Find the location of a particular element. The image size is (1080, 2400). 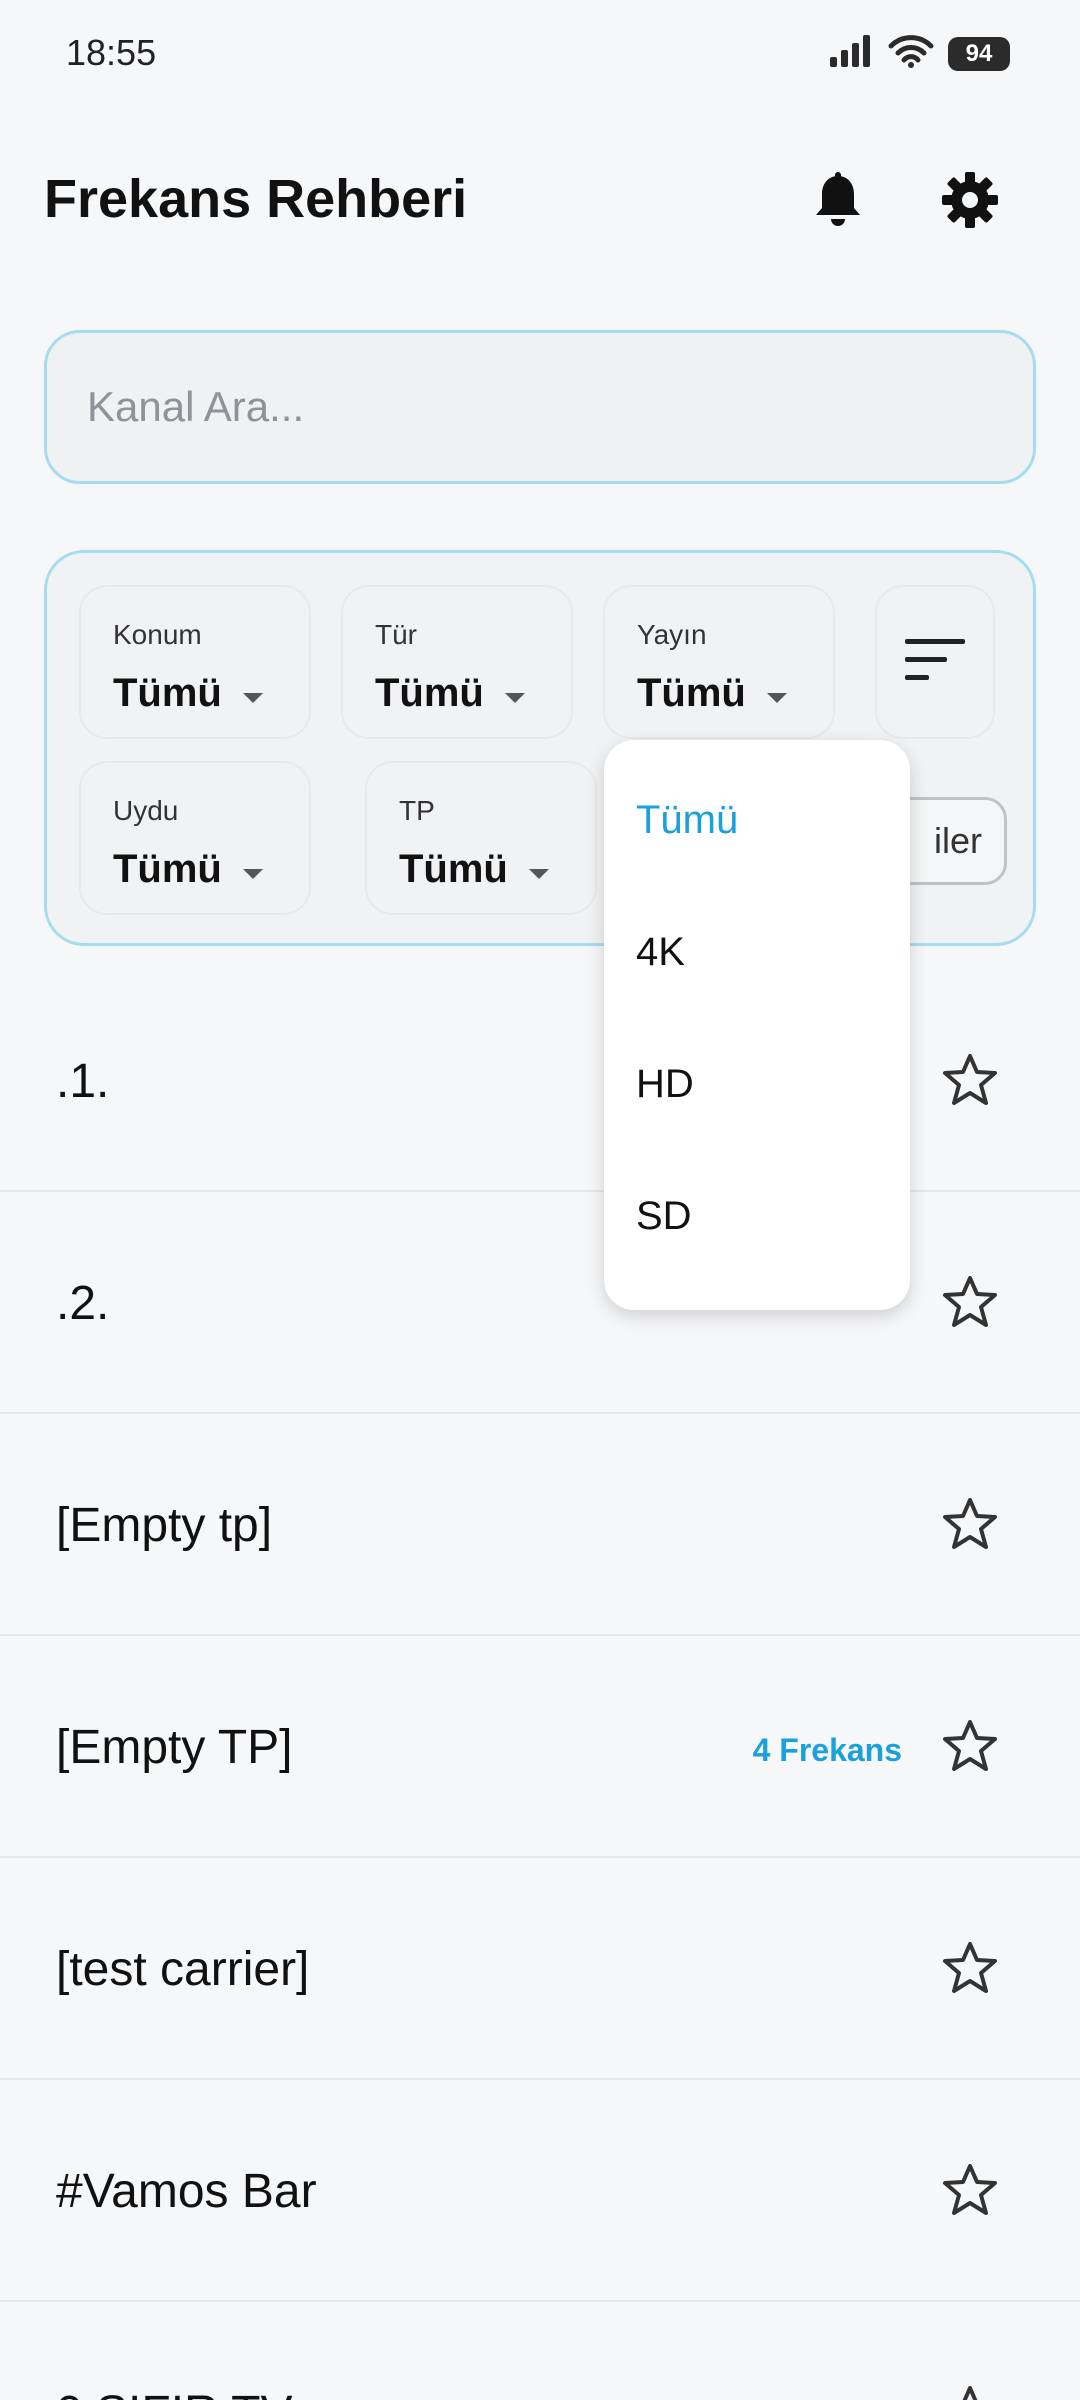

filter-tur-label: Tür is located at coordinates (396, 634).